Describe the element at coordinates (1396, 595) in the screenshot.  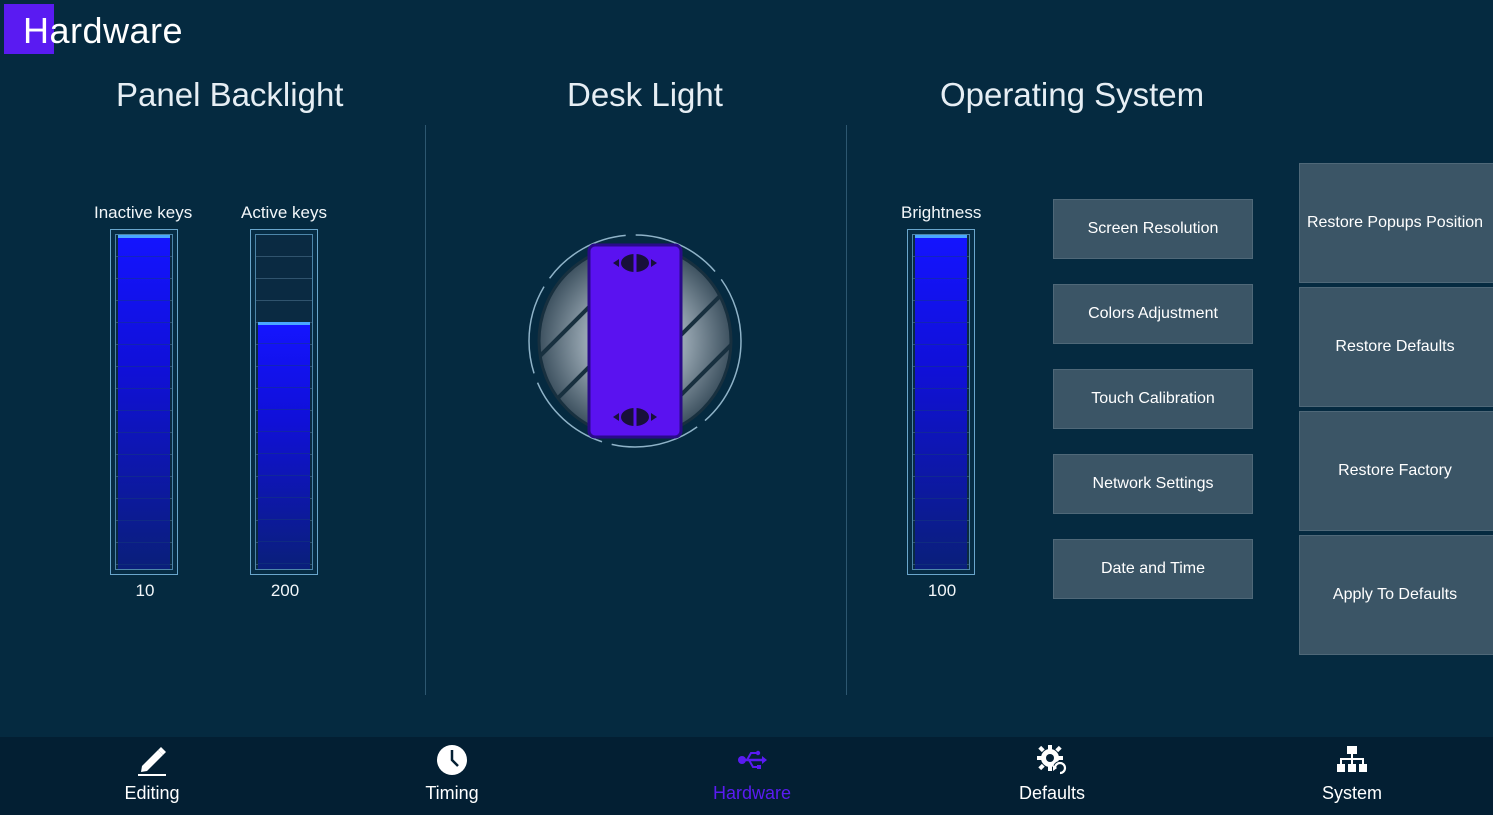
I see `apply-to-defaults-button: Apply To Defaults` at that location.